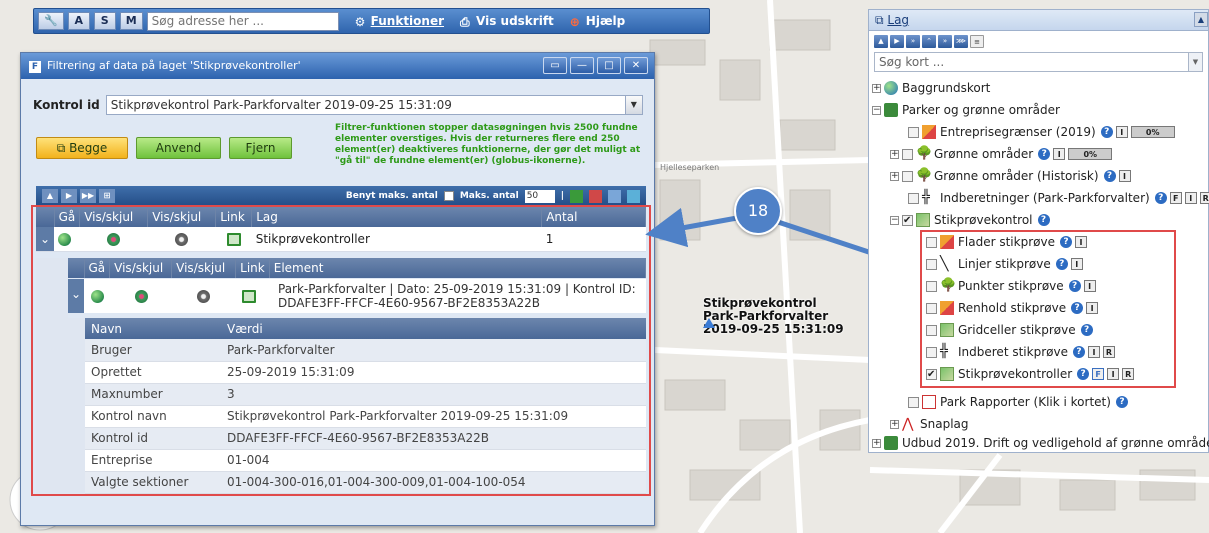 Image resolution: width=1209 pixels, height=533 pixels. I want to click on tree-item-park-rapporter: Park Rapporter (Klik i kortet) ?, so click(1018, 402).